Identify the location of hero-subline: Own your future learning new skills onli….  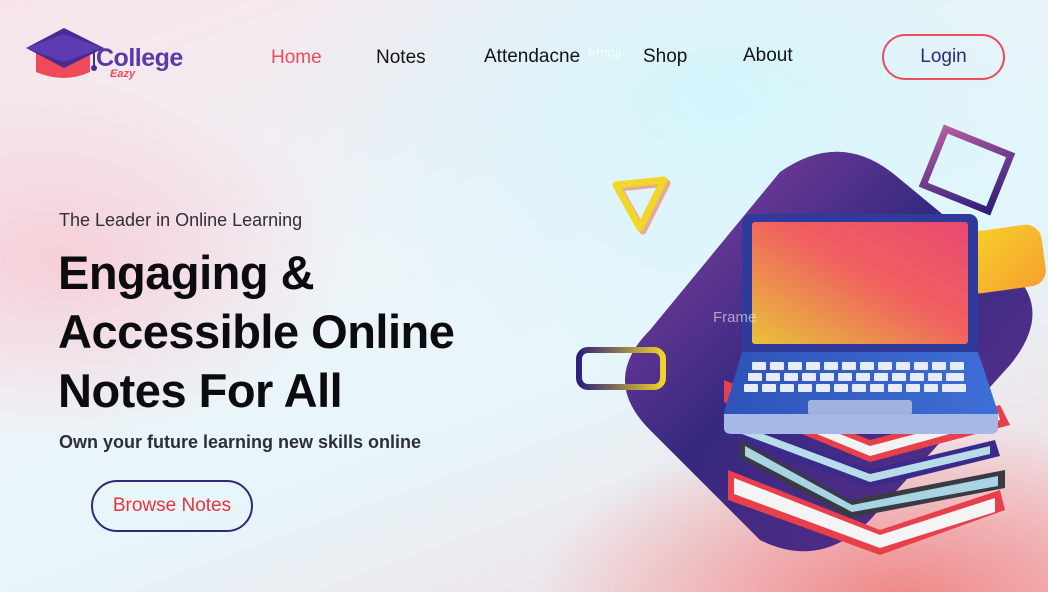
(240, 442).